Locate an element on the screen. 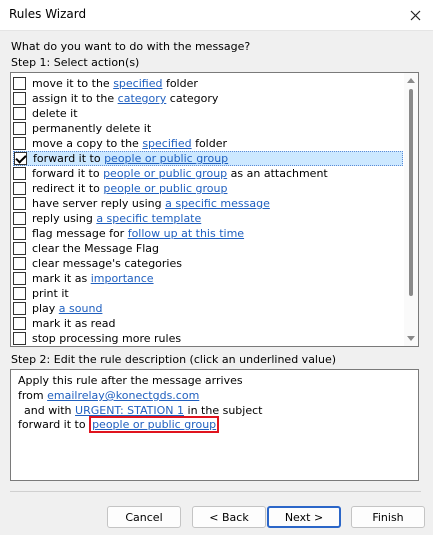 The height and width of the screenshot is (535, 433). desc-subject-text: and with is located at coordinates (50, 410).